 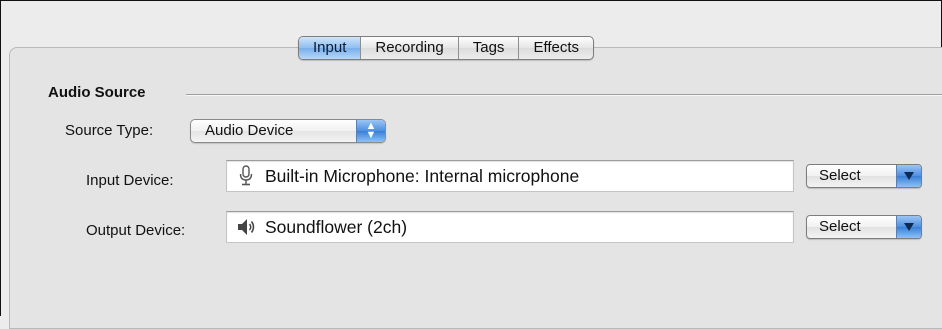 I want to click on tab-effects: Effects, so click(x=555, y=48).